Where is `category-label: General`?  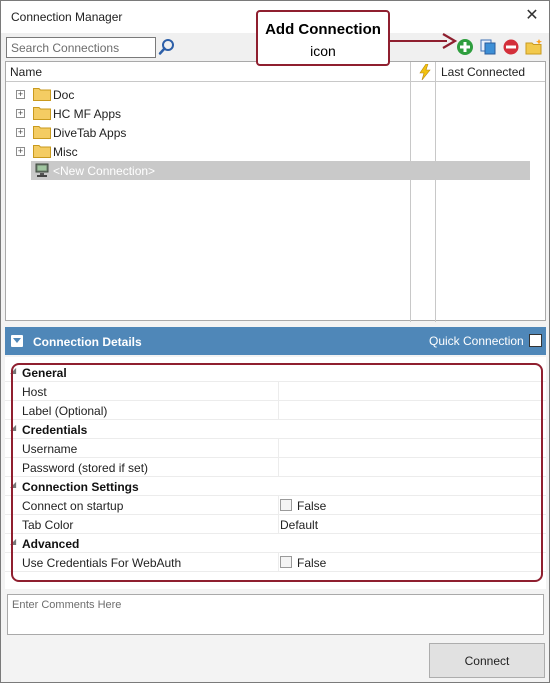
category-label: General is located at coordinates (44, 373).